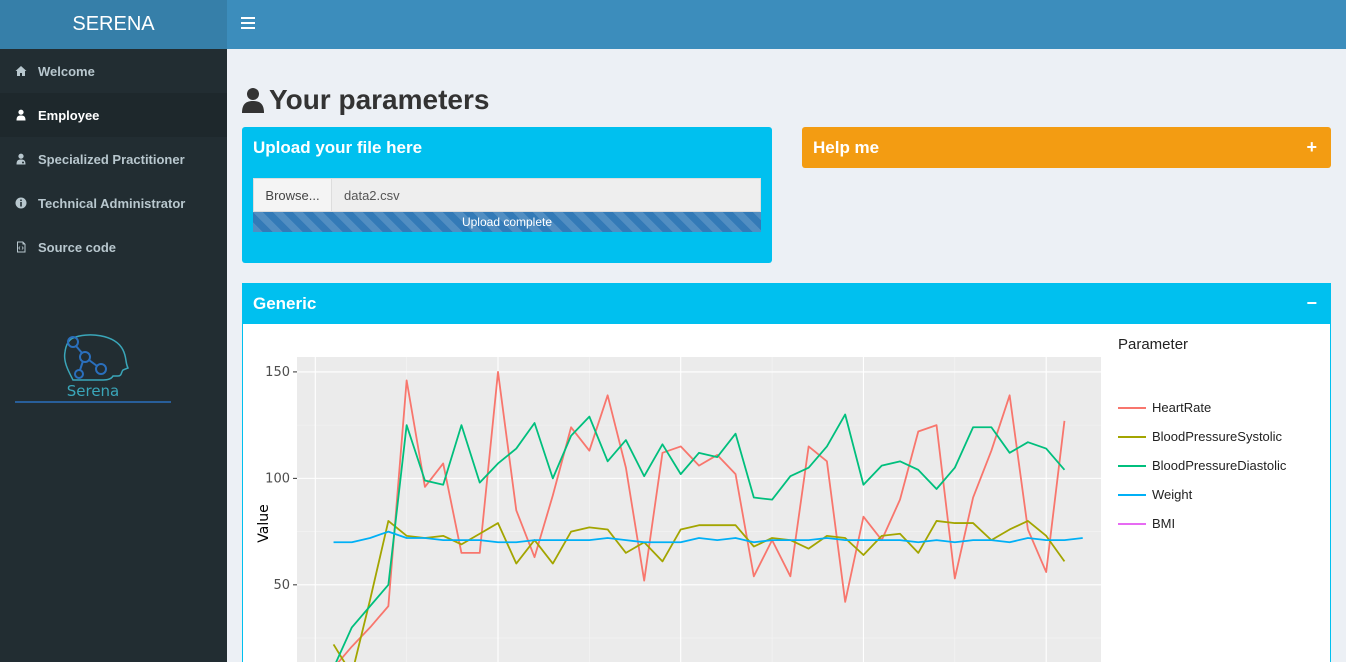 Image resolution: width=1346 pixels, height=662 pixels. I want to click on sidebar-item-label: Technical Administrator, so click(112, 203).